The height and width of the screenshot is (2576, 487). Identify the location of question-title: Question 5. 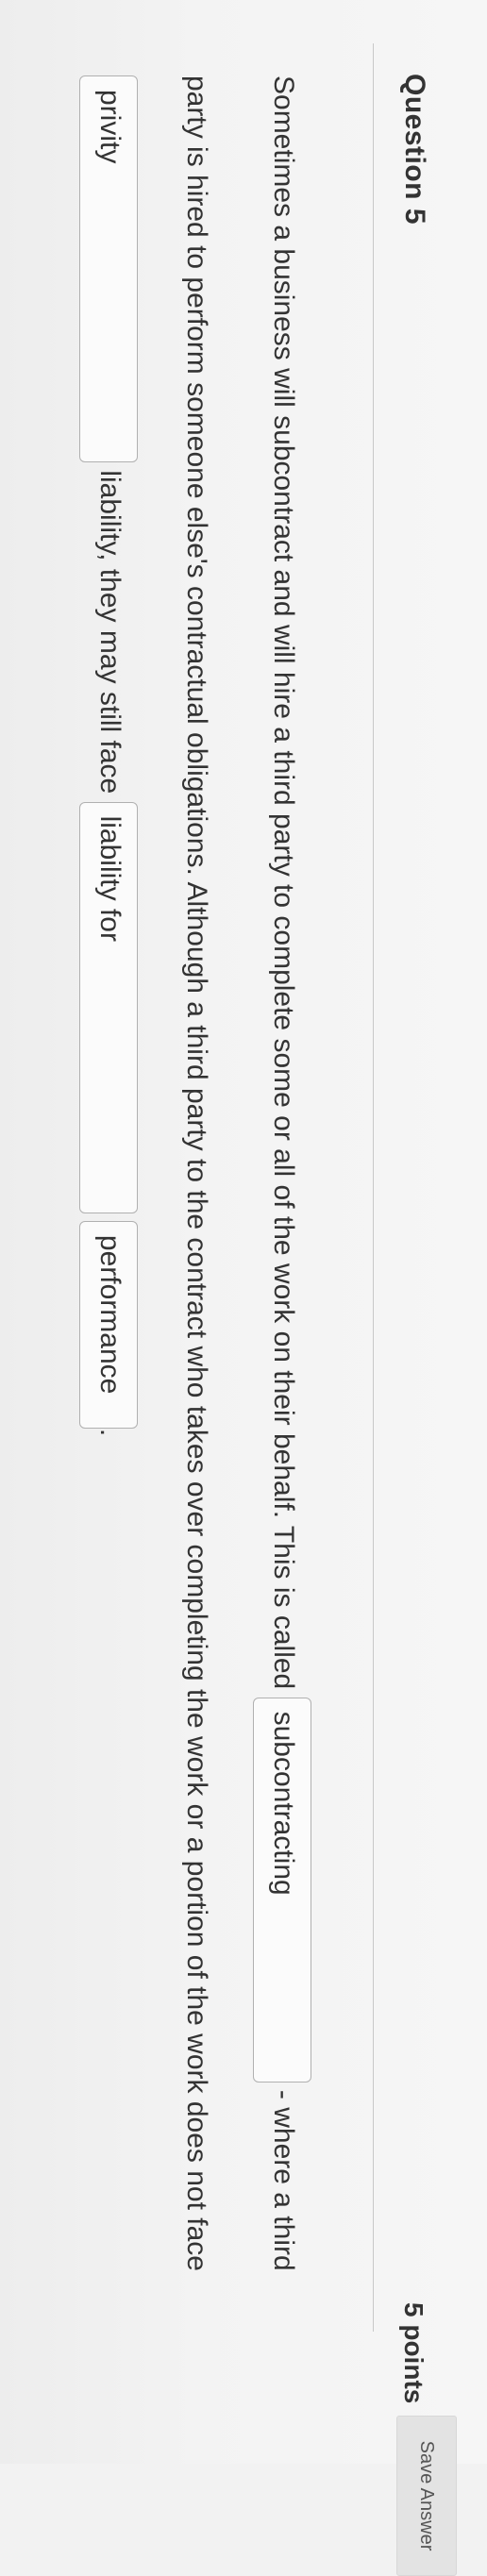
(414, 150).